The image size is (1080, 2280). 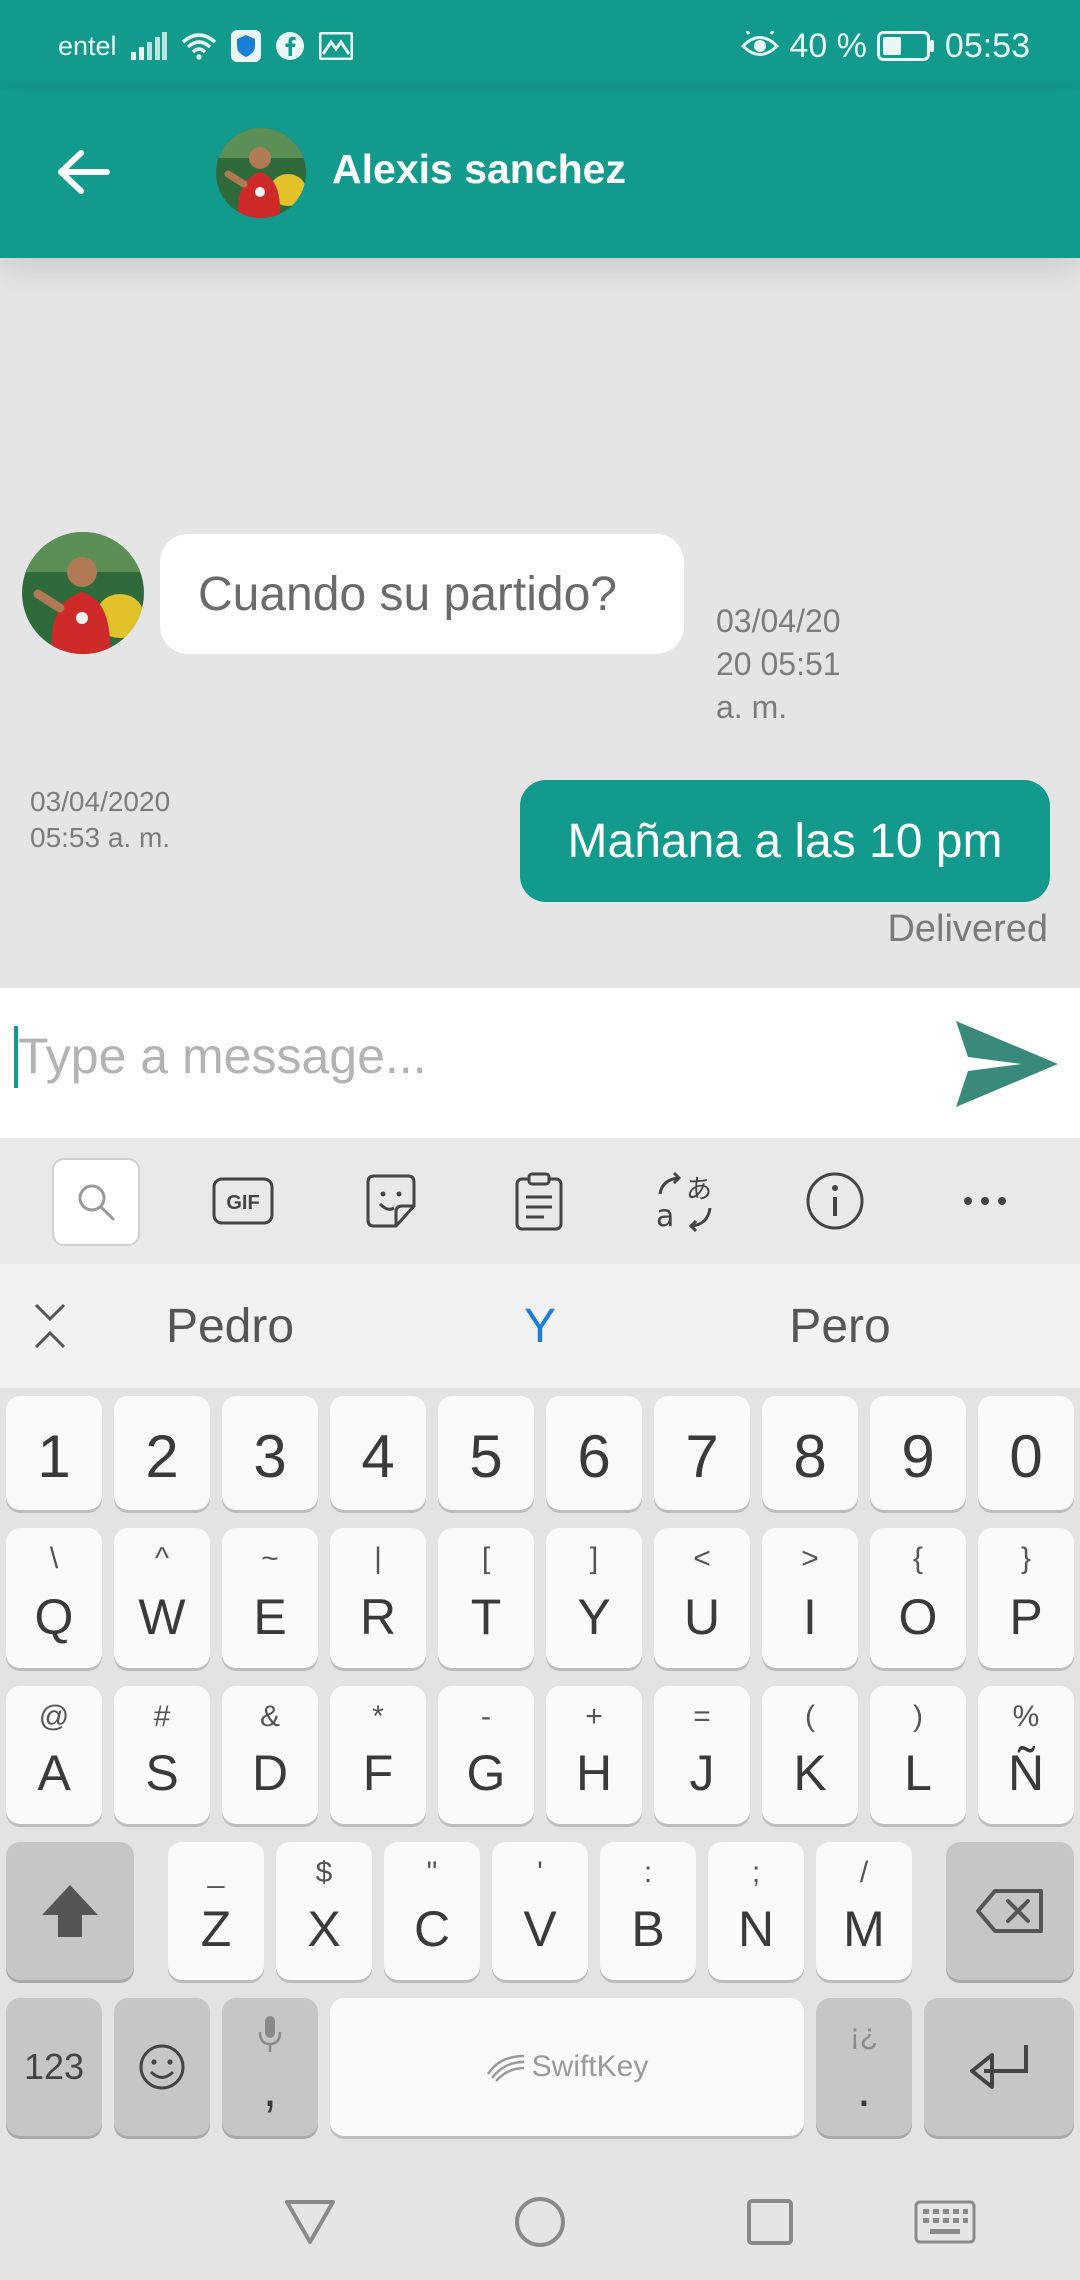 What do you see at coordinates (162, 1755) in the screenshot?
I see `key-s: # S` at bounding box center [162, 1755].